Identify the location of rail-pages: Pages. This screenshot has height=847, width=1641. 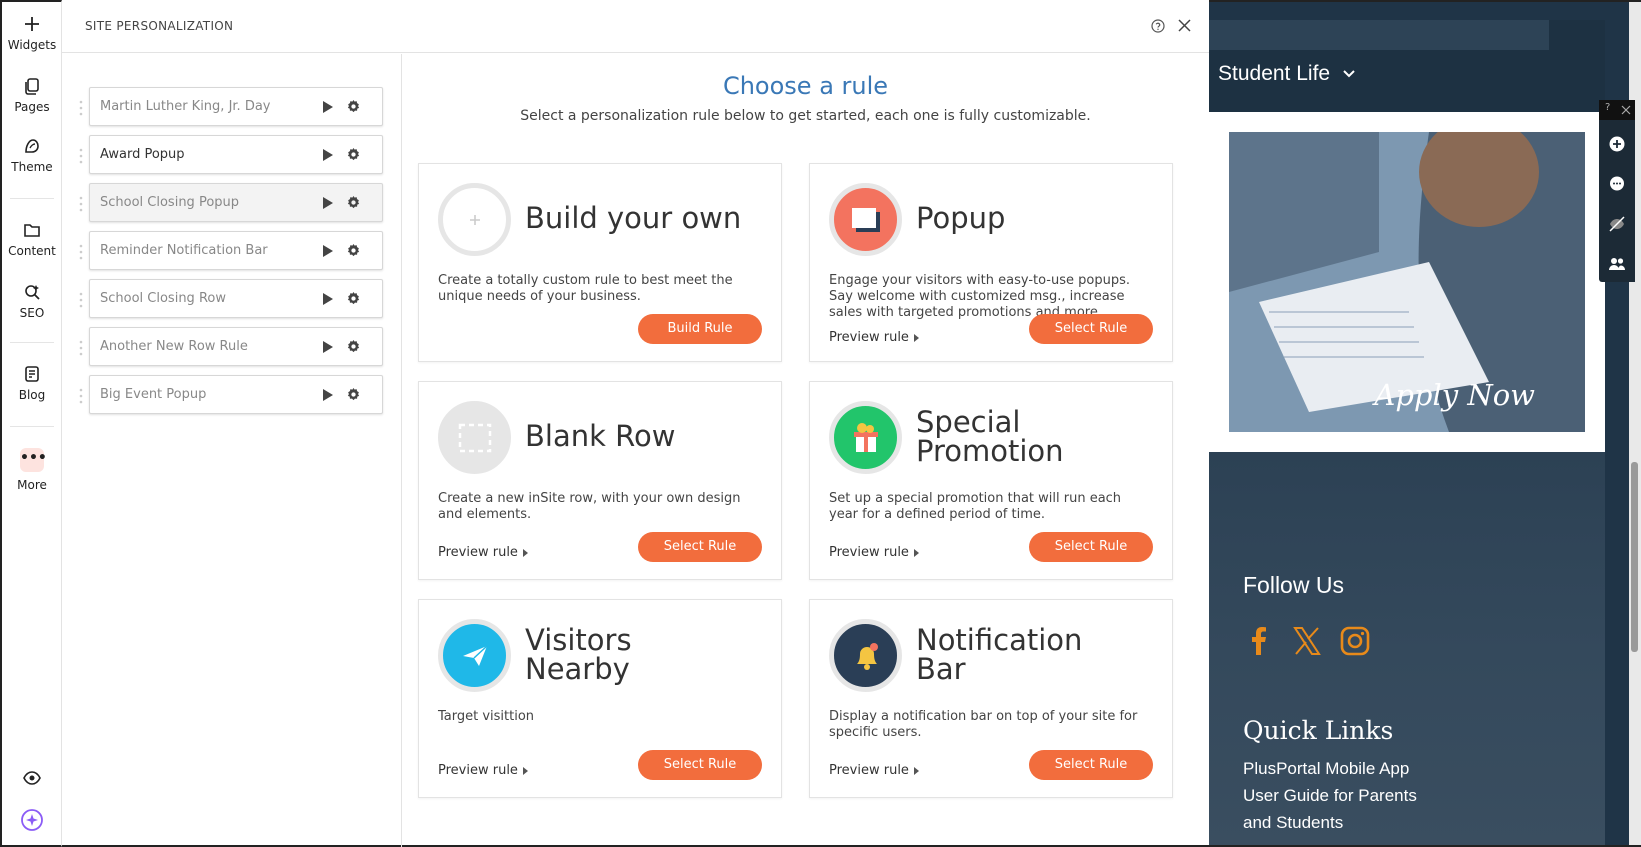
(32, 95).